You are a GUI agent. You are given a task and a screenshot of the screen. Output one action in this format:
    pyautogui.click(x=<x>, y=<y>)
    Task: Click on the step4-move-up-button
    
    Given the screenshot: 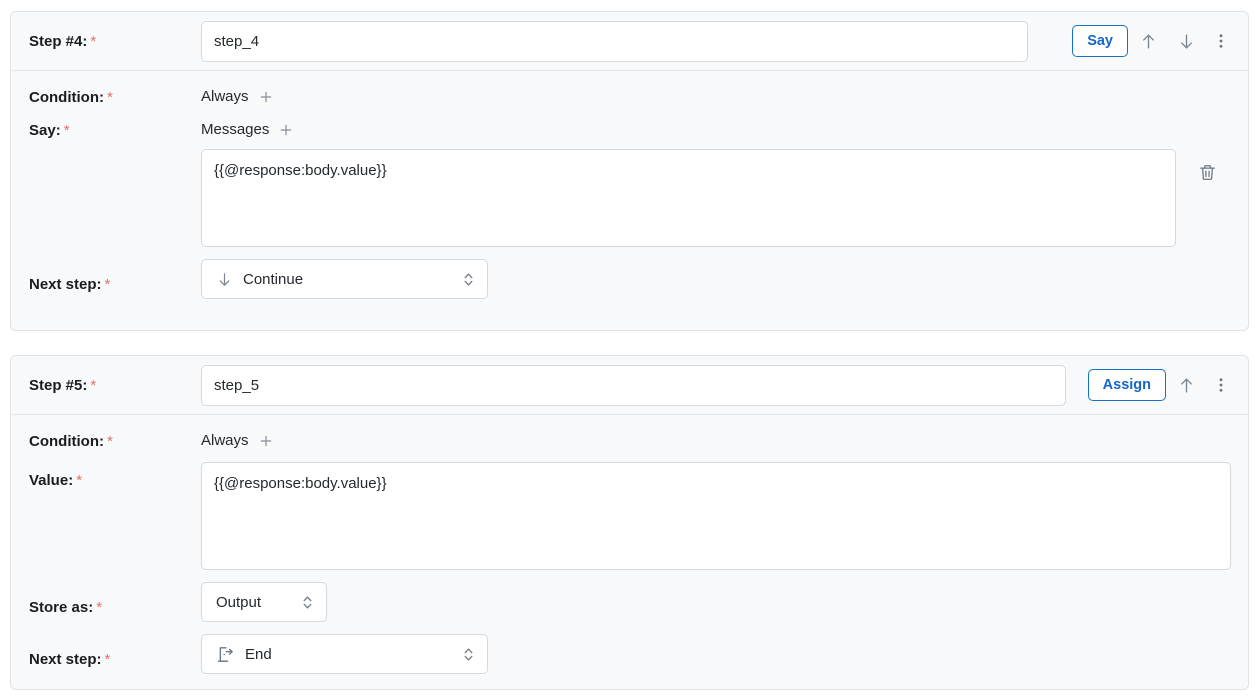 What is the action you would take?
    pyautogui.click(x=1148, y=41)
    